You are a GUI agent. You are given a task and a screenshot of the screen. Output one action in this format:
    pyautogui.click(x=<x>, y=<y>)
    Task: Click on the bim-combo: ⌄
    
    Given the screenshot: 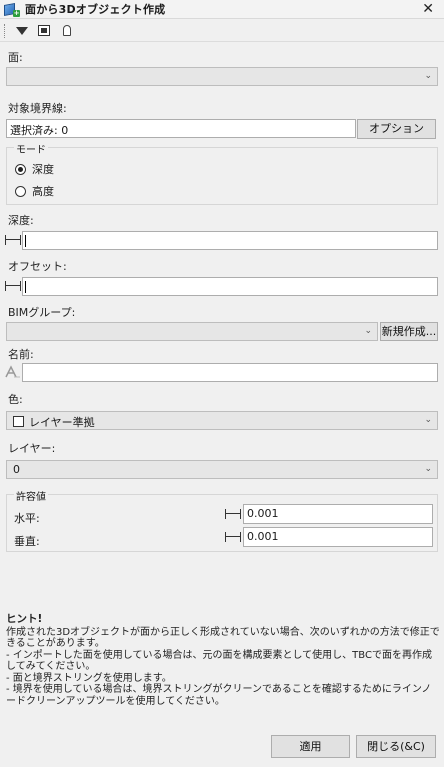 What is the action you would take?
    pyautogui.click(x=192, y=331)
    